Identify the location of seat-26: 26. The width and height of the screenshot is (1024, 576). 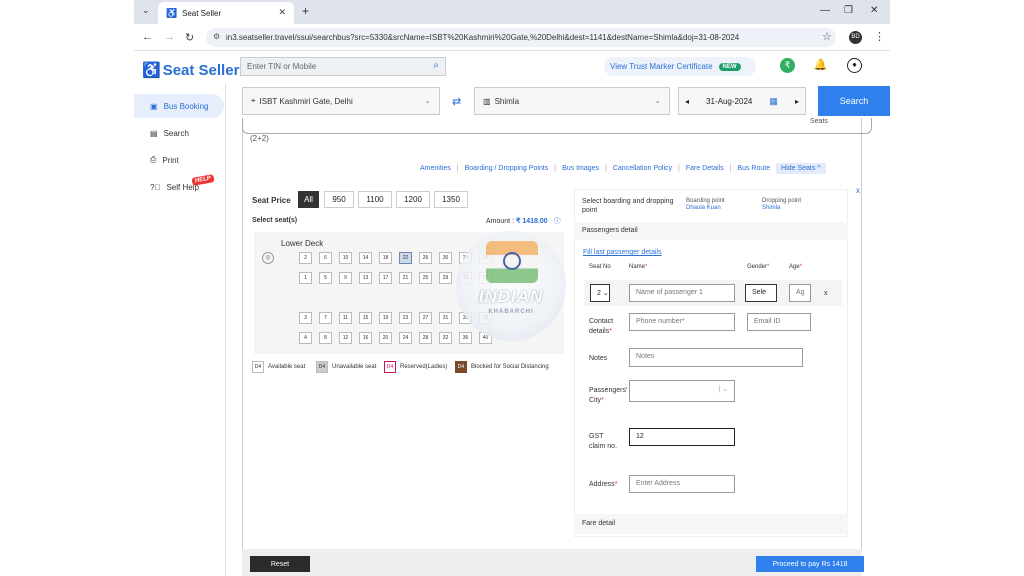
(425, 258).